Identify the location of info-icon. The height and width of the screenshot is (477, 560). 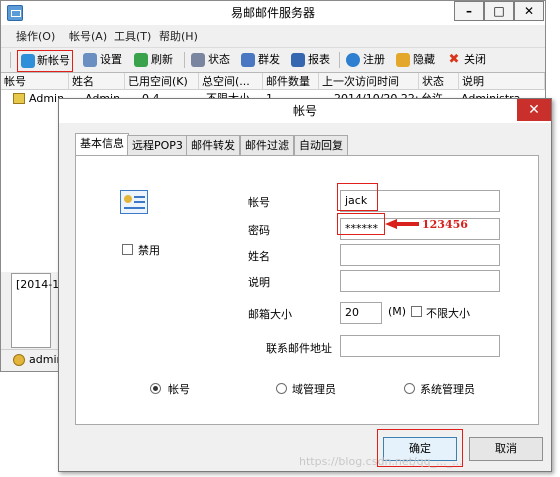
(353, 60).